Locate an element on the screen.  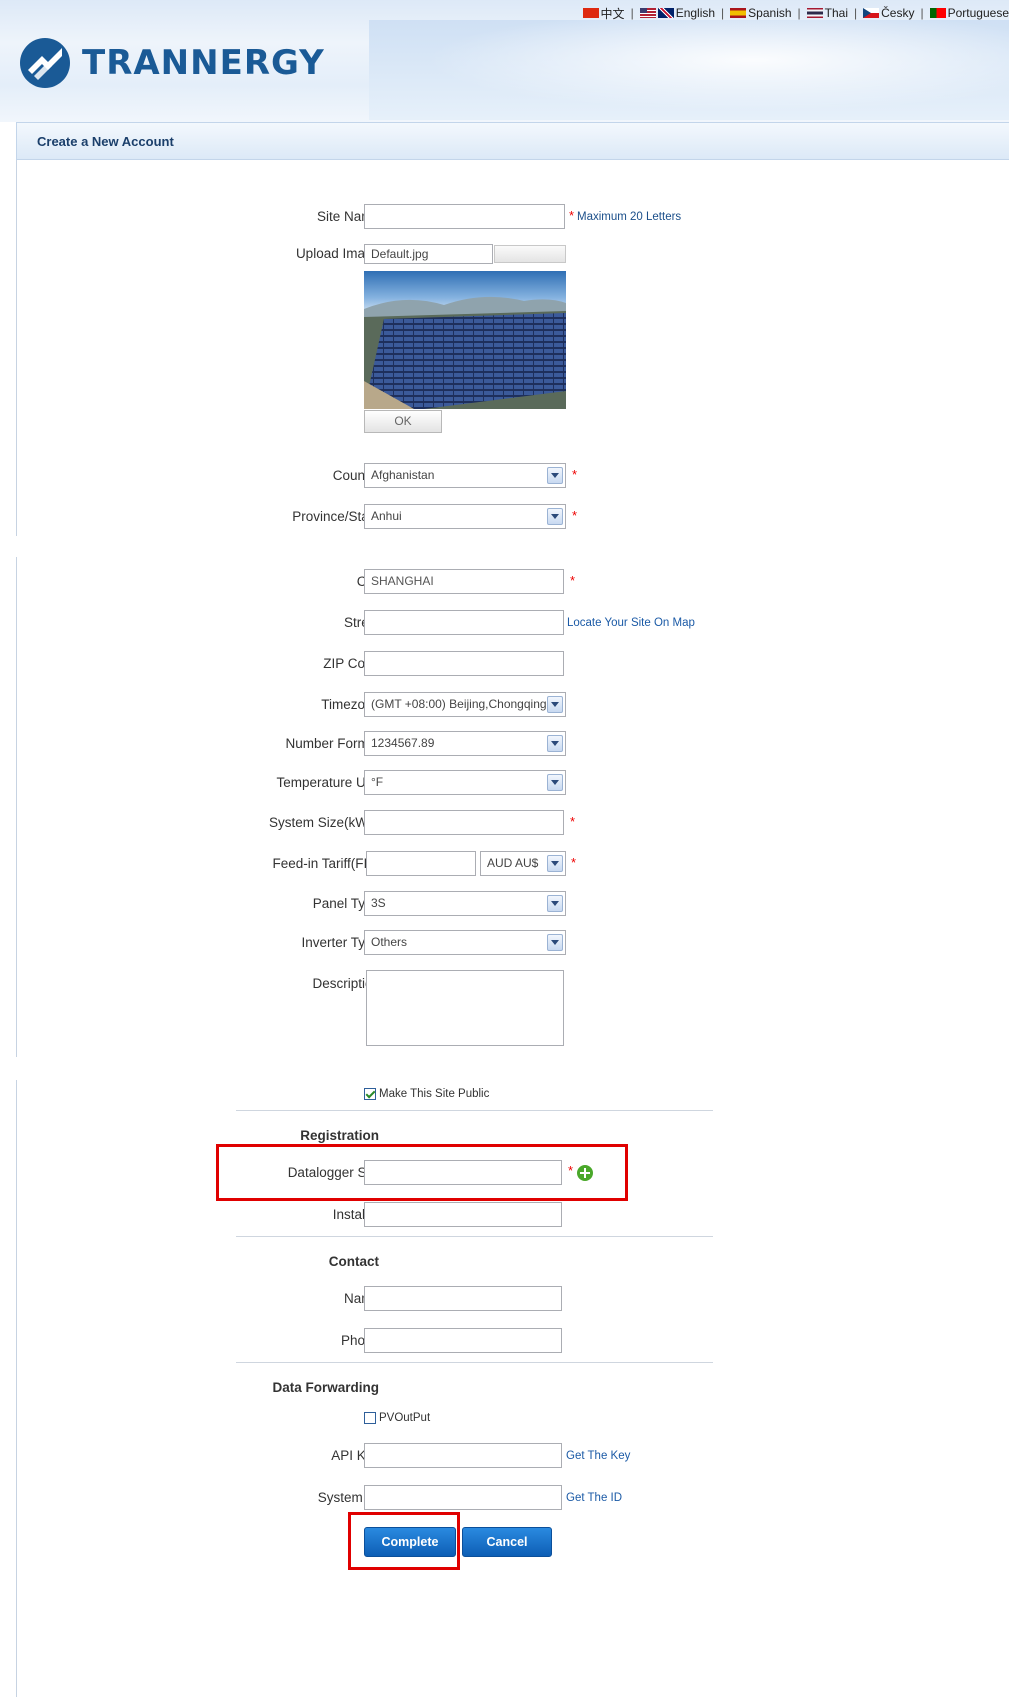
china-flag-icon is located at coordinates (590, 13).